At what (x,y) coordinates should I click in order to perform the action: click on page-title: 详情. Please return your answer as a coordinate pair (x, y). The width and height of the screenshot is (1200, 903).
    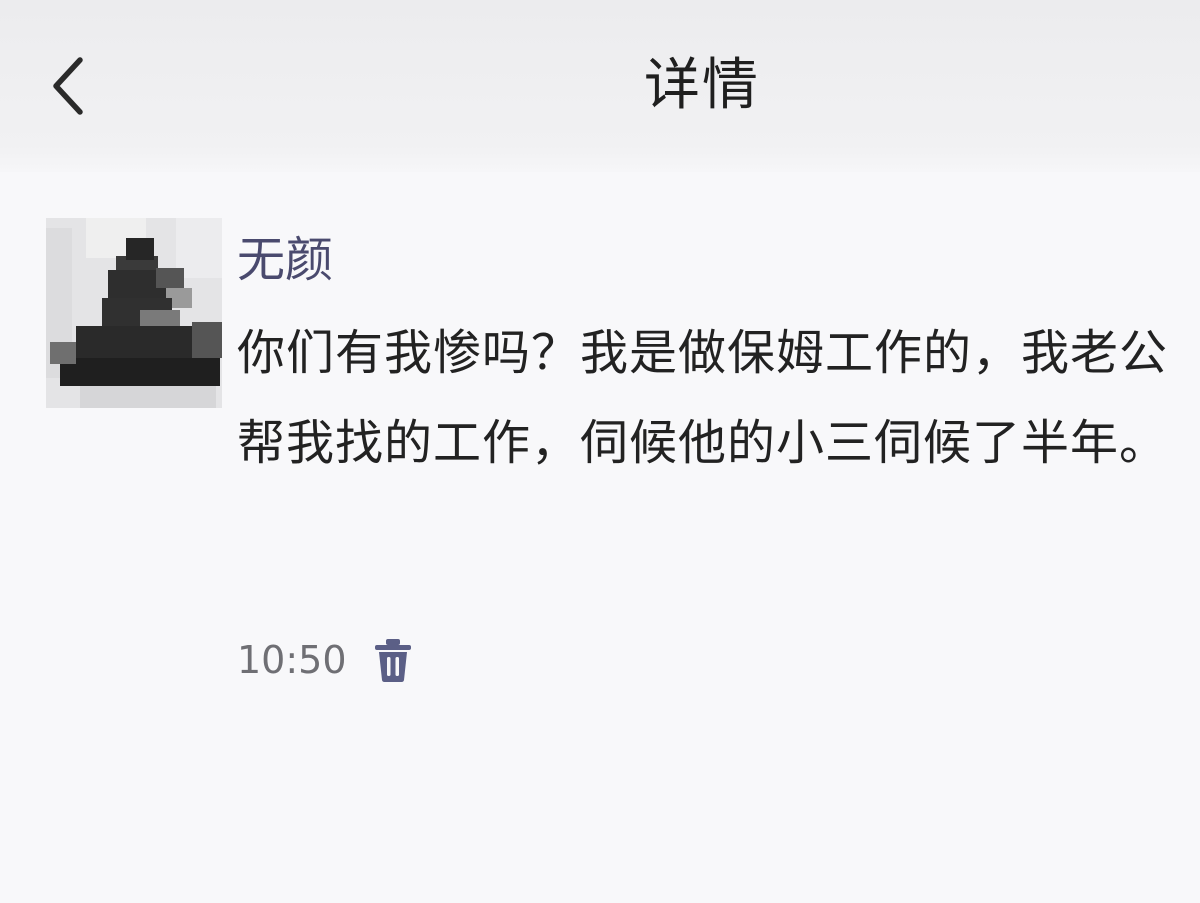
    Looking at the image, I should click on (702, 85).